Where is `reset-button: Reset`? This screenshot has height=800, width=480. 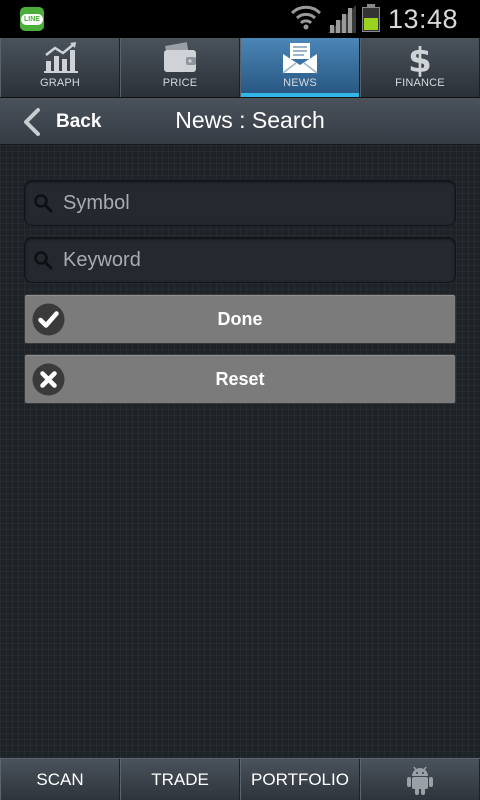 reset-button: Reset is located at coordinates (240, 379).